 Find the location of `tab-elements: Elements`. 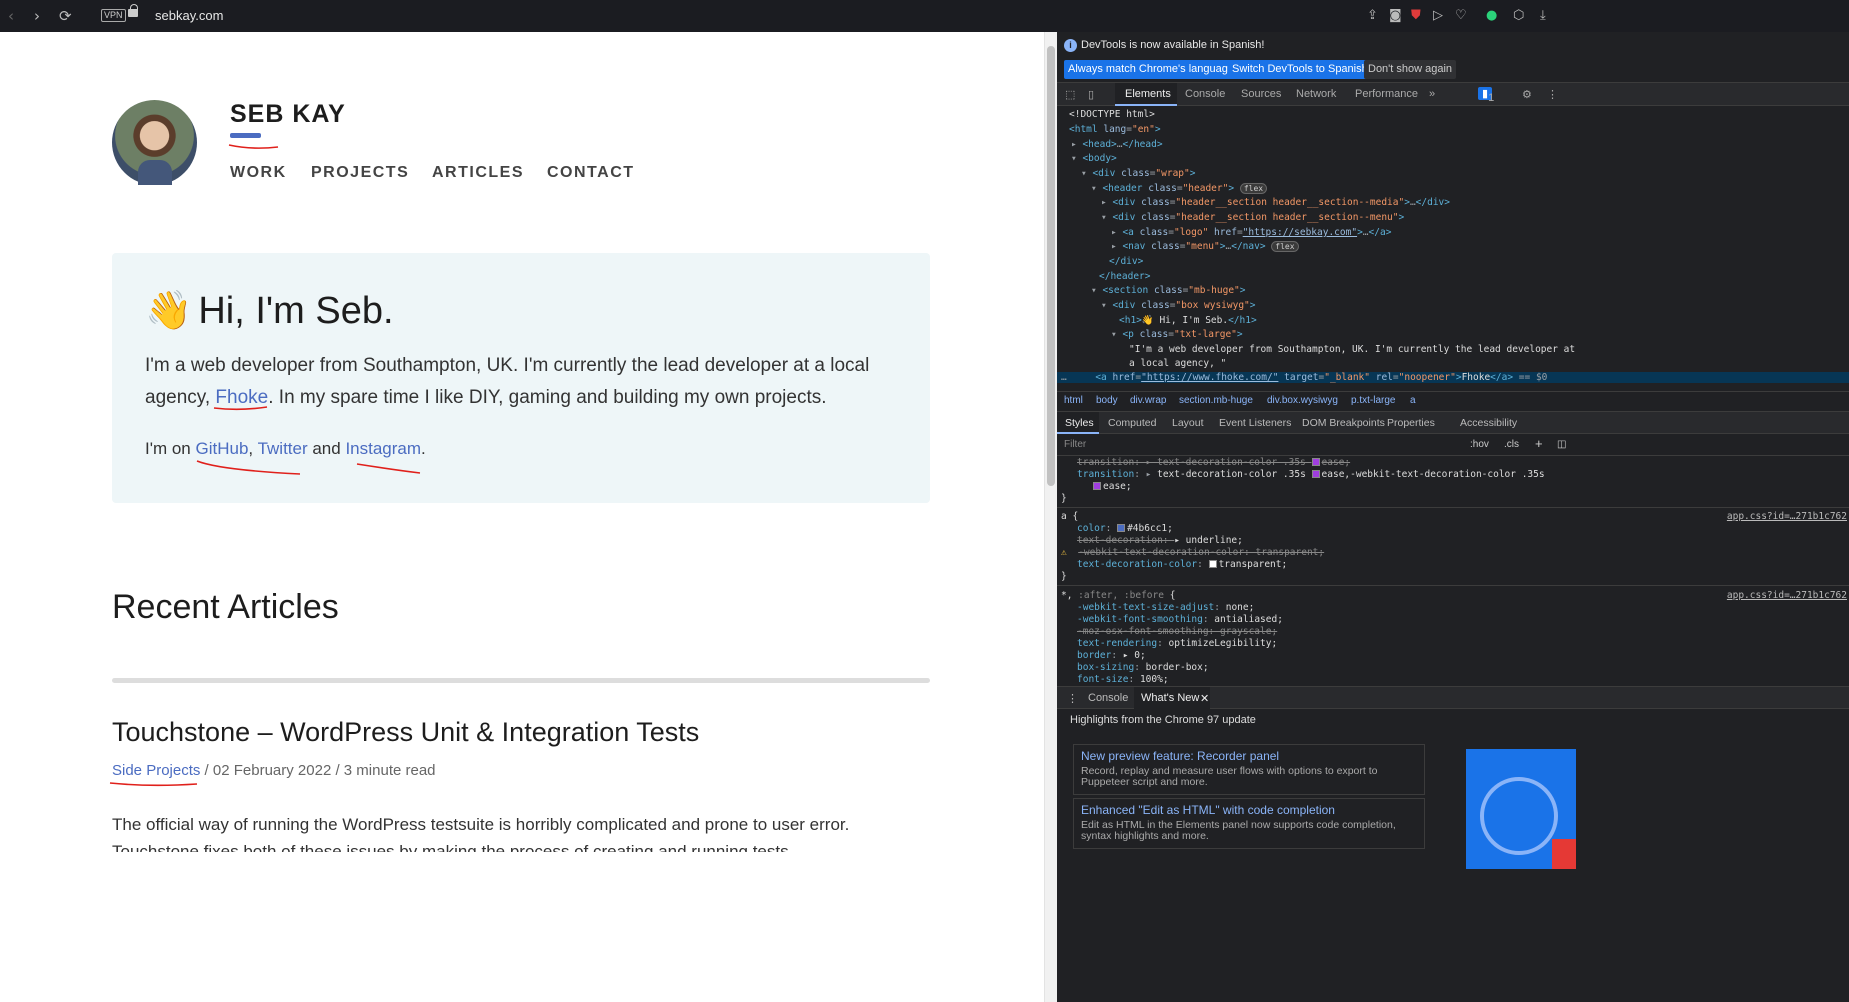

tab-elements: Elements is located at coordinates (1148, 94).